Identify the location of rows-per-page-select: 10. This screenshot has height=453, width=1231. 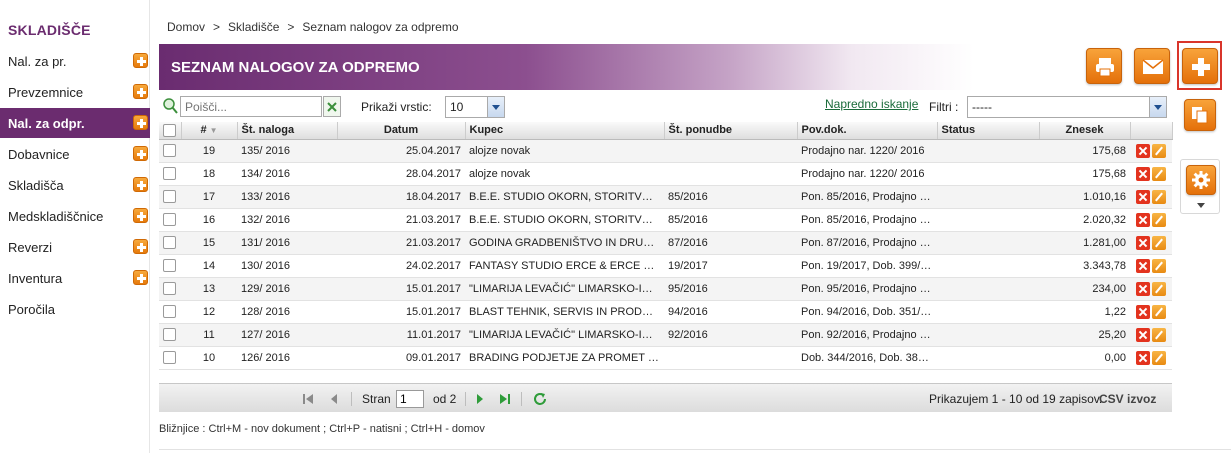
(475, 107).